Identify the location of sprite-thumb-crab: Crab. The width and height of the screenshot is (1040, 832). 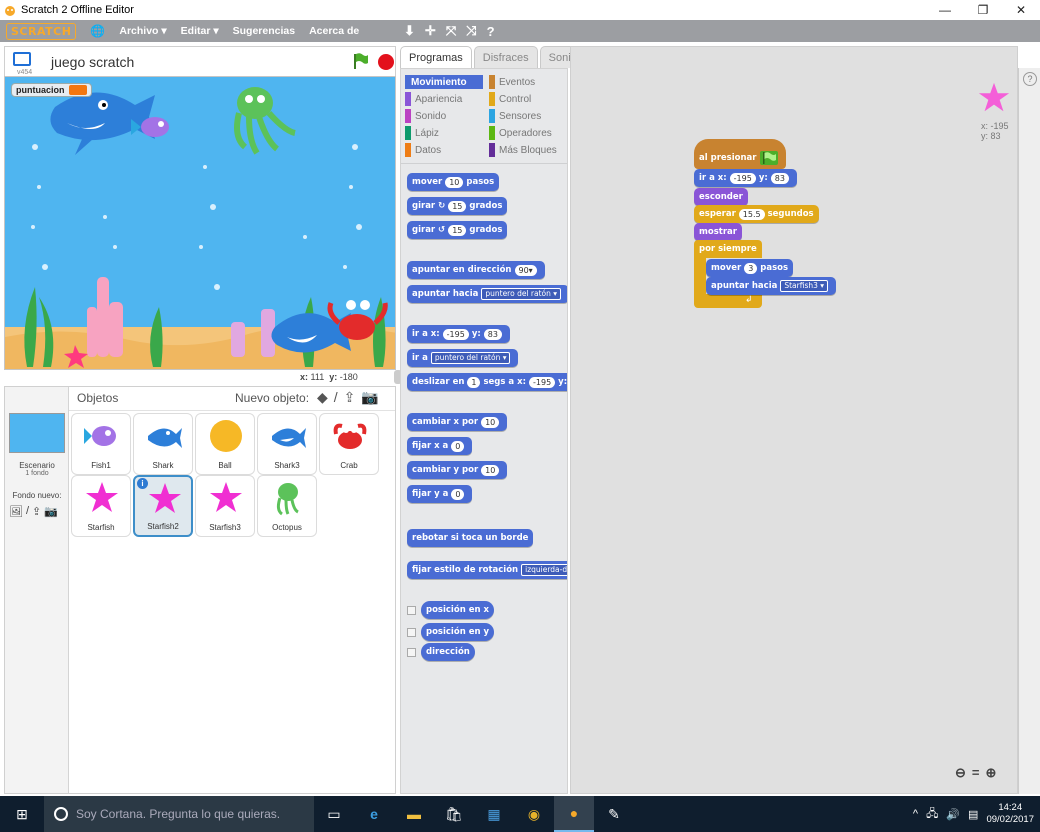
(349, 444).